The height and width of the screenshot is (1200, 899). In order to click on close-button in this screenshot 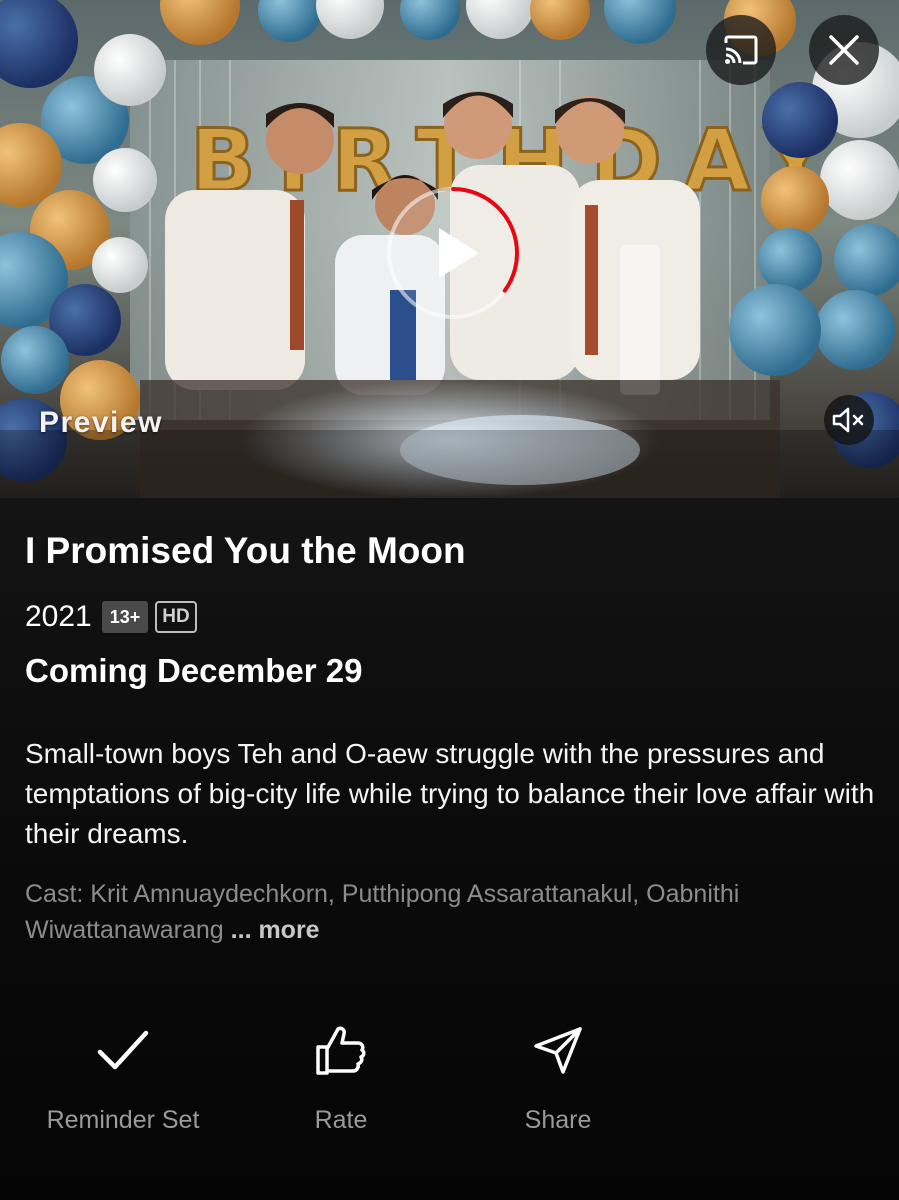, I will do `click(844, 50)`.